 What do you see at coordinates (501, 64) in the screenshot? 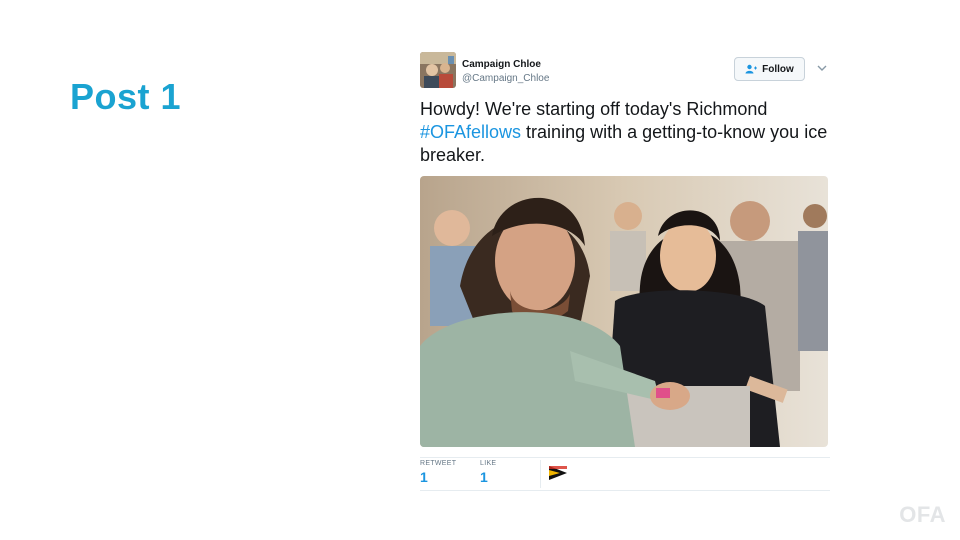
I see `author-name: Campaign Chloe` at bounding box center [501, 64].